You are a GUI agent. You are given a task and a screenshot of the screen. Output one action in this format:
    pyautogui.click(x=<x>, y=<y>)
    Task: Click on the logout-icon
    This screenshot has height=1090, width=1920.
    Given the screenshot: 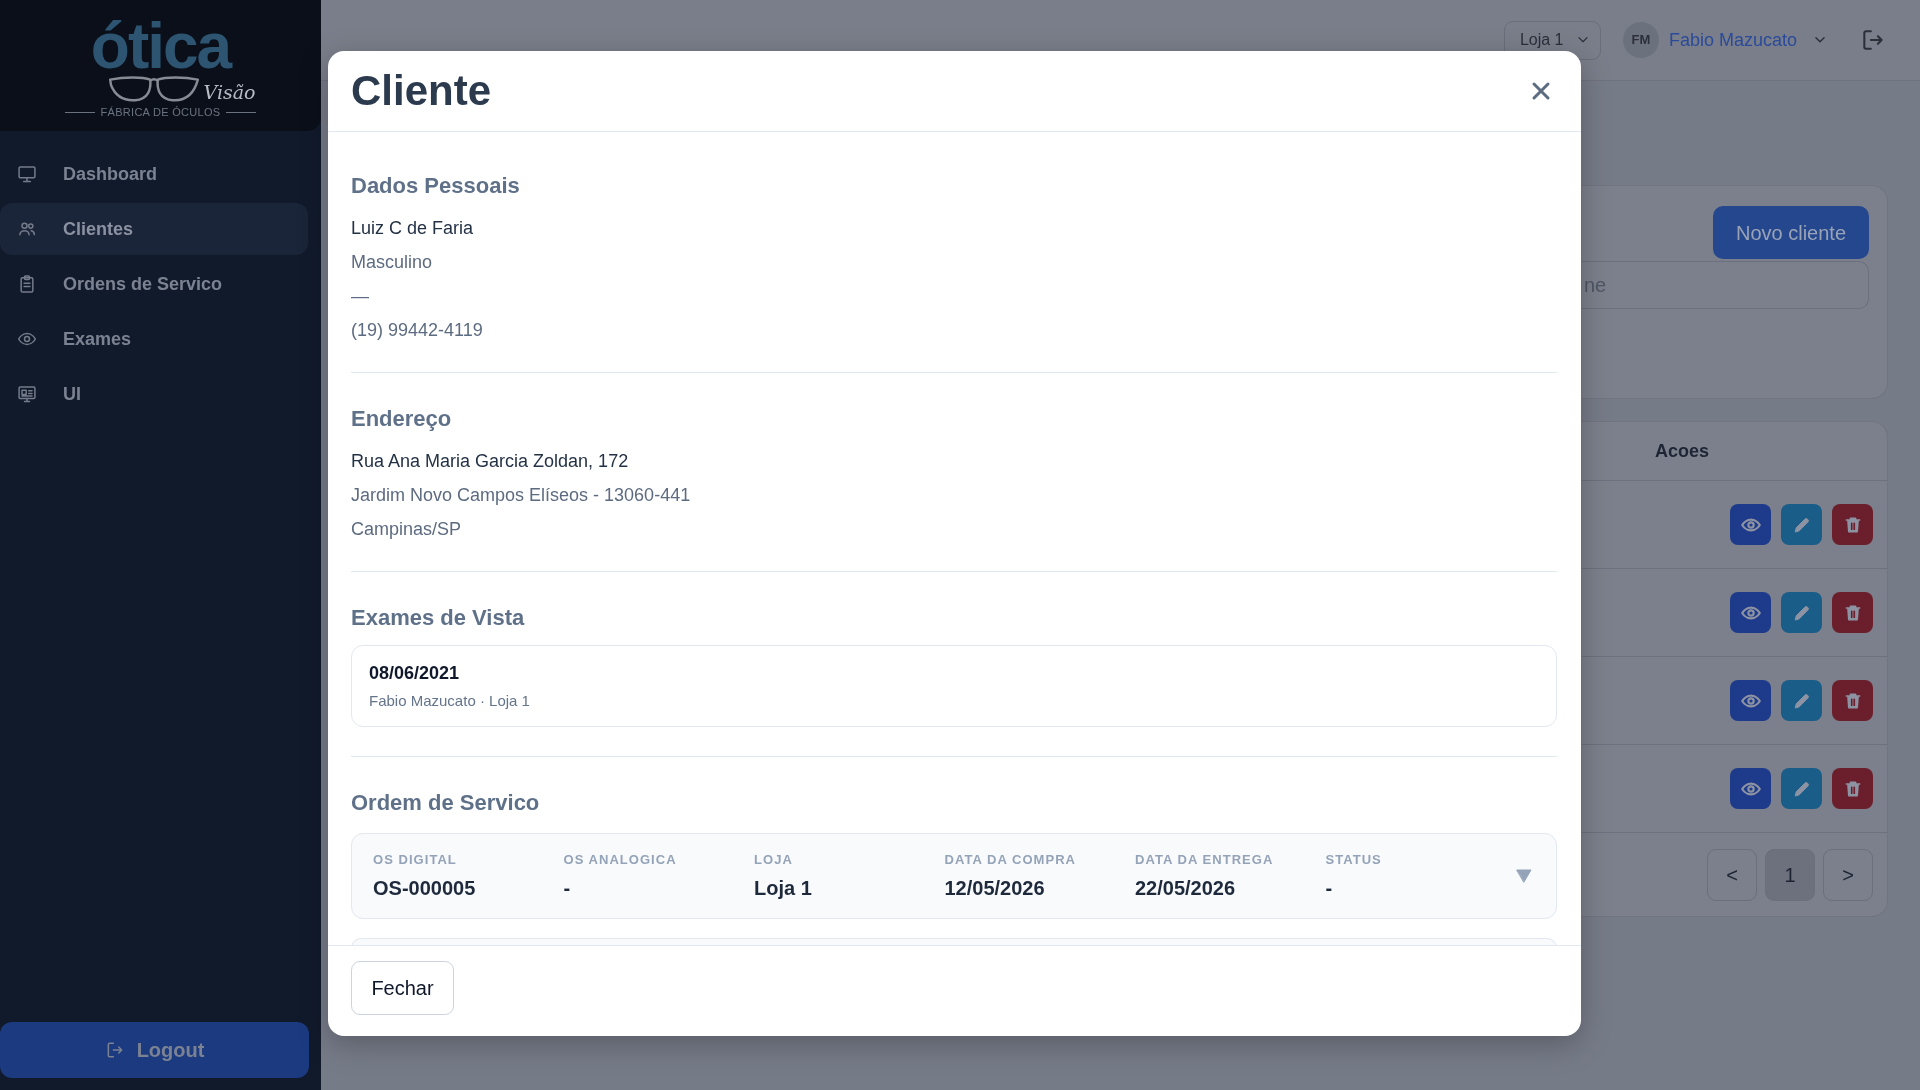 What is the action you would take?
    pyautogui.click(x=1873, y=40)
    